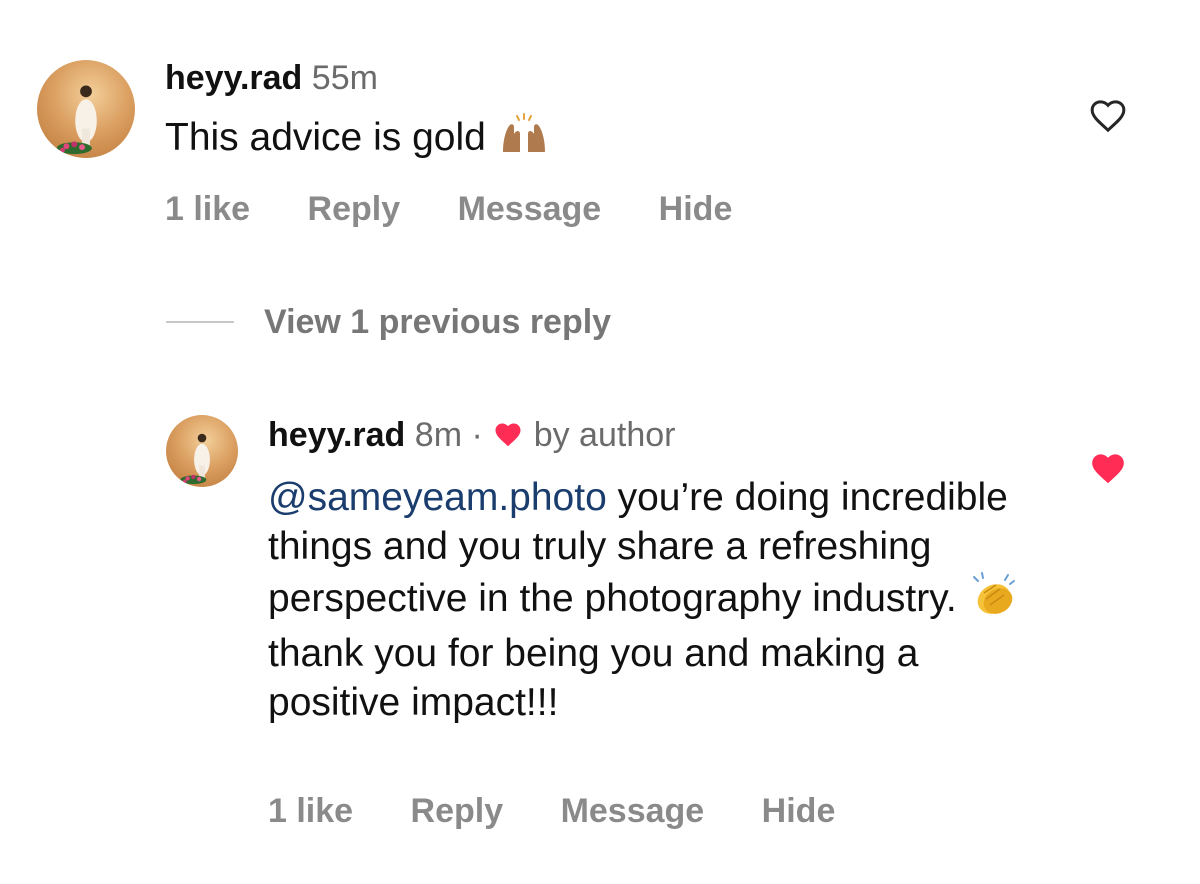 The width and height of the screenshot is (1200, 884). I want to click on author-heart-icon, so click(508, 439).